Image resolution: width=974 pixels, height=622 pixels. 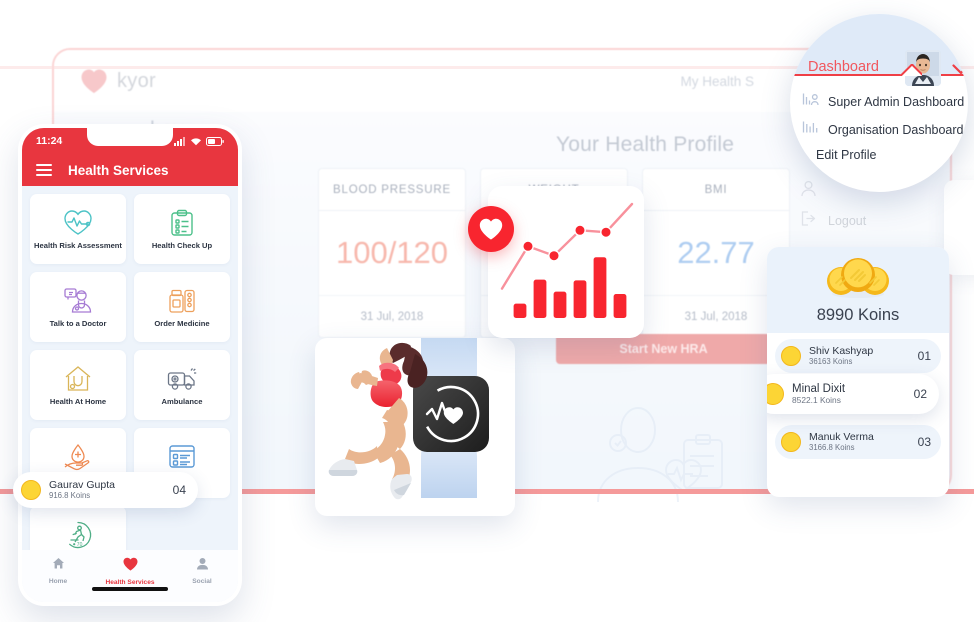 I want to click on house-stethoscope-icon, so click(x=78, y=379).